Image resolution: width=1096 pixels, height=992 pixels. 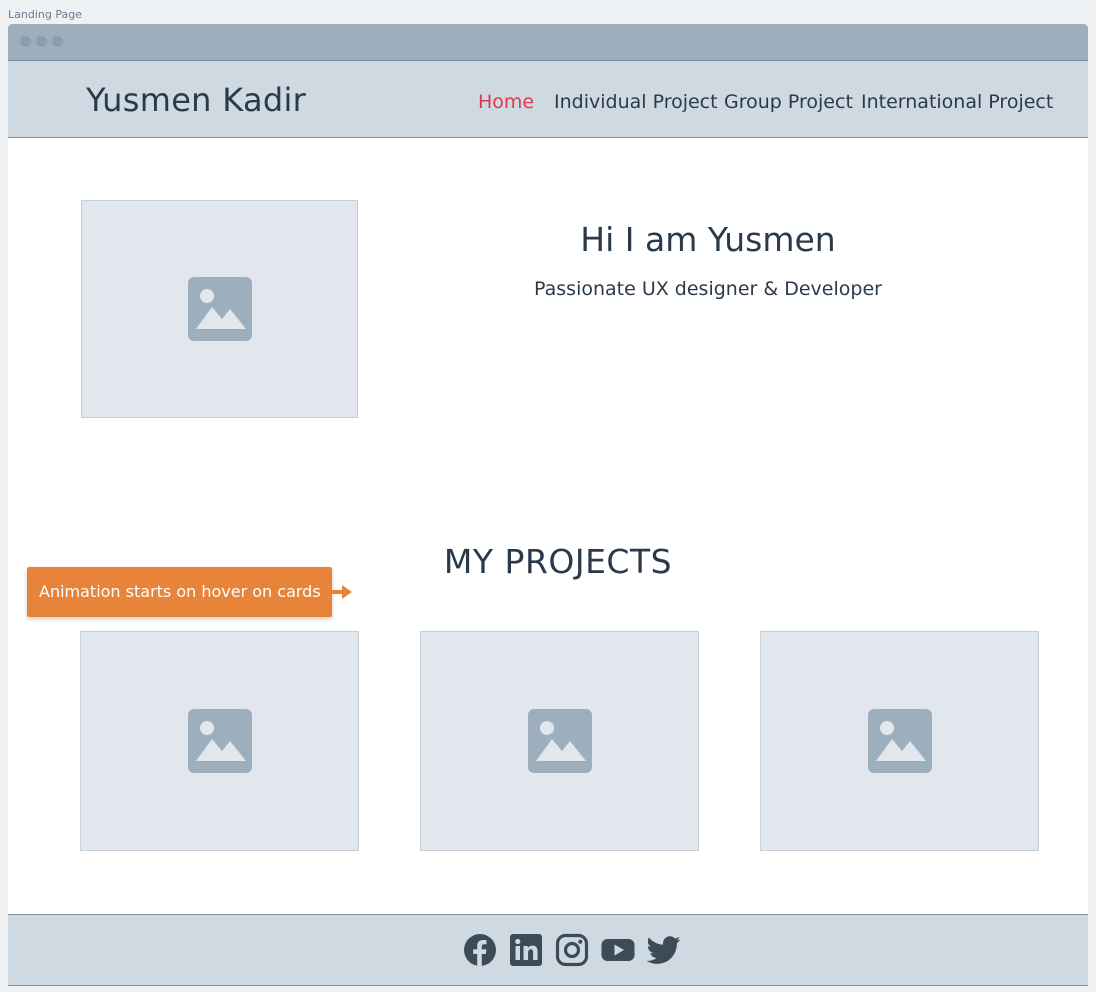 I want to click on site-footer, so click(x=548, y=950).